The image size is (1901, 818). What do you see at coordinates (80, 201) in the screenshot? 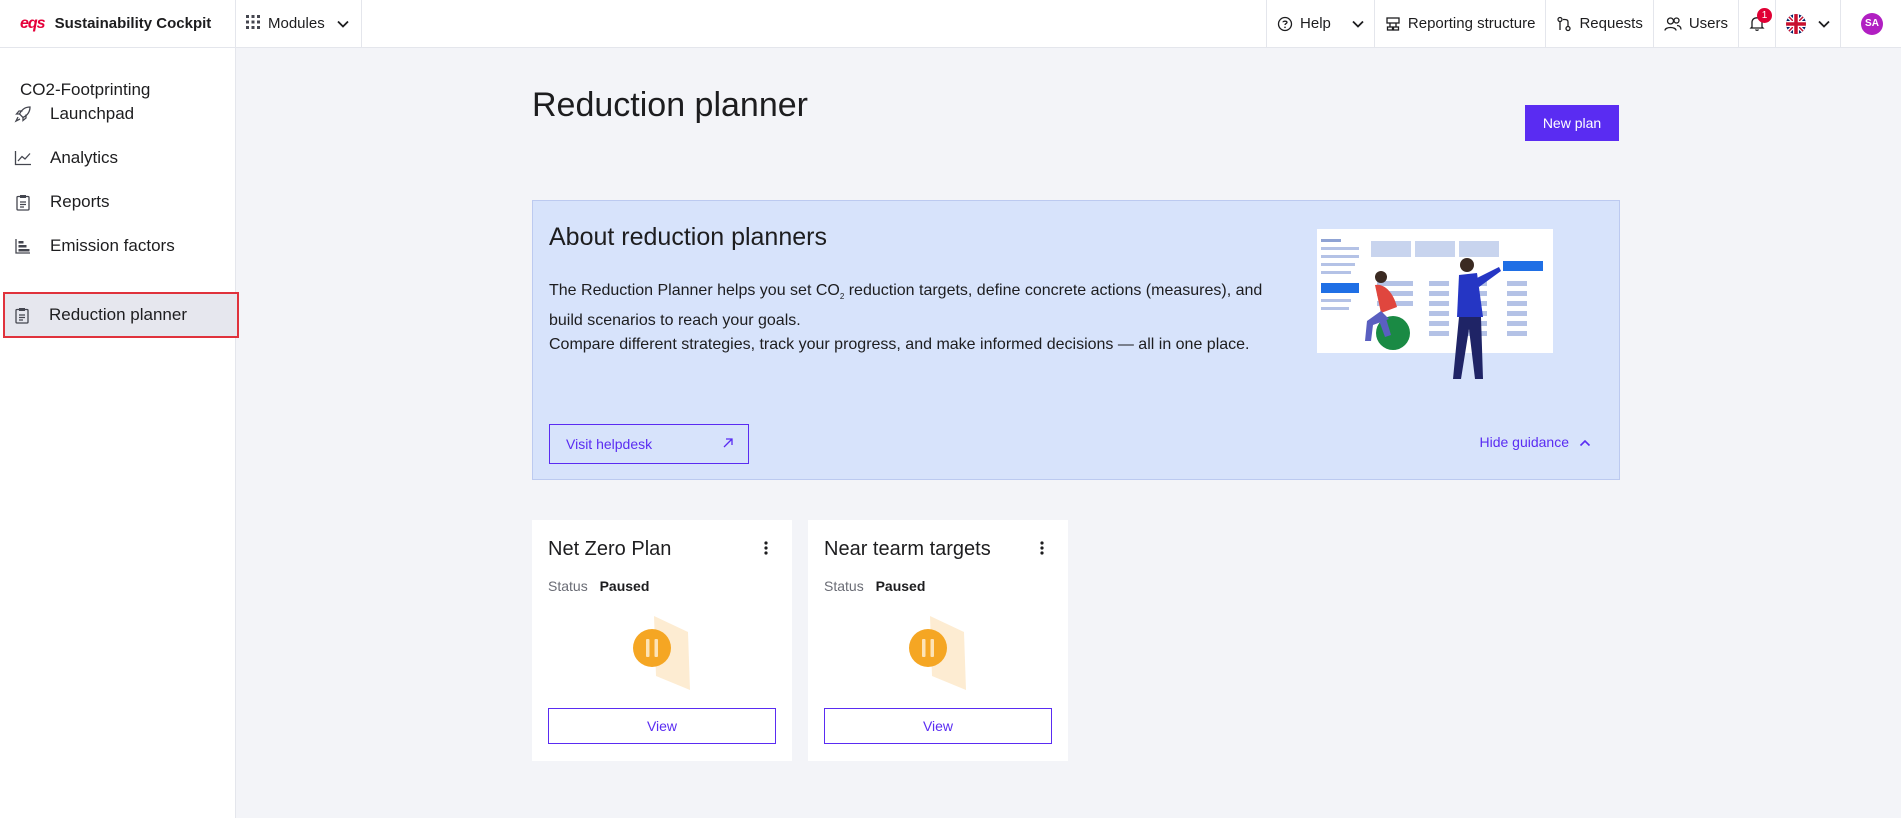
I see `sidebar-item-label: Reports` at bounding box center [80, 201].